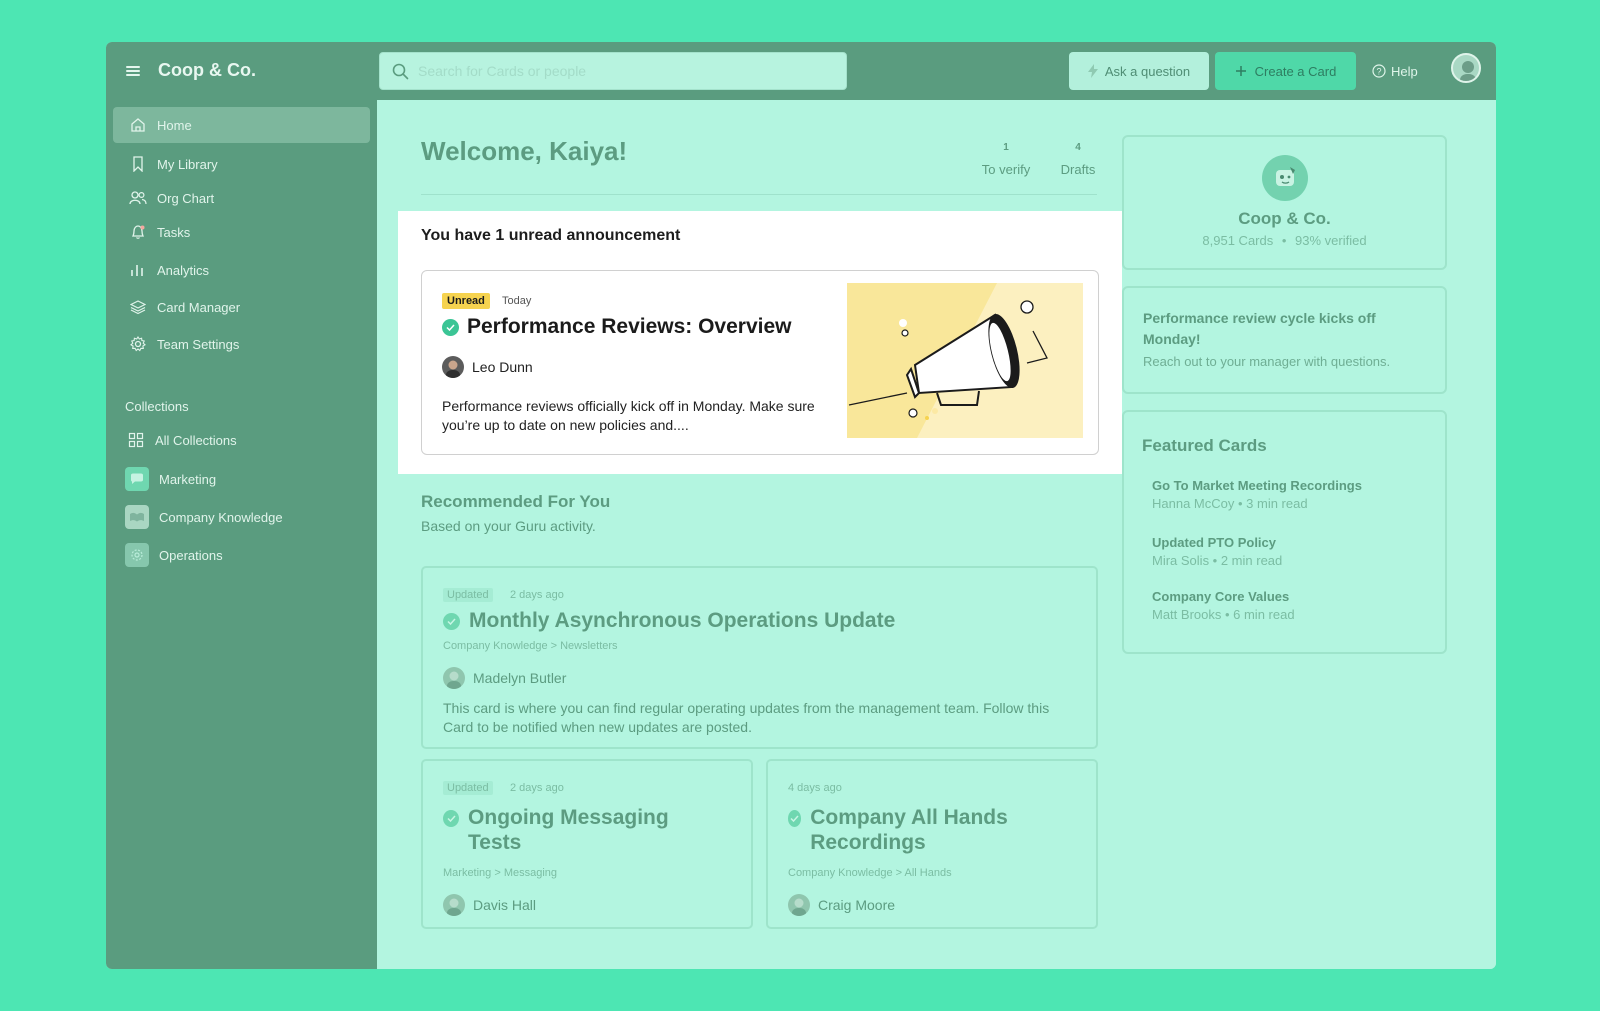 Image resolution: width=1600 pixels, height=1011 pixels. I want to click on author-name: Craig Moore, so click(857, 905).